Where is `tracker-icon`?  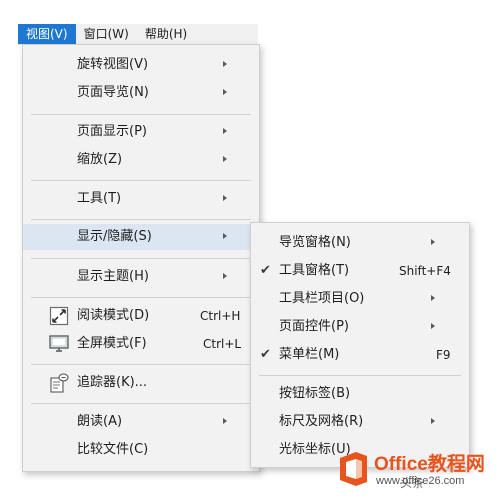 tracker-icon is located at coordinates (59, 383).